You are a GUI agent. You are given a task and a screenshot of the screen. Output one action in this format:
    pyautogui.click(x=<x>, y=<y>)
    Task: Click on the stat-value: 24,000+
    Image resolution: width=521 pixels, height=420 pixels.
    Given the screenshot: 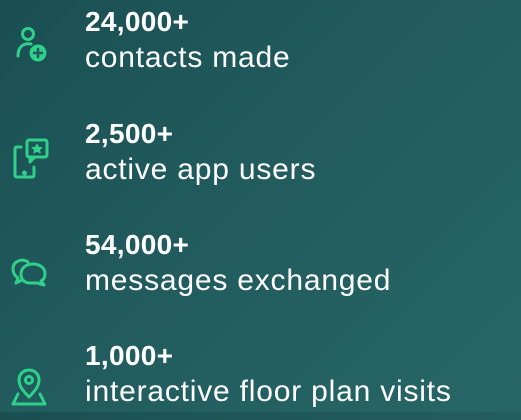 What is the action you would take?
    pyautogui.click(x=137, y=21)
    